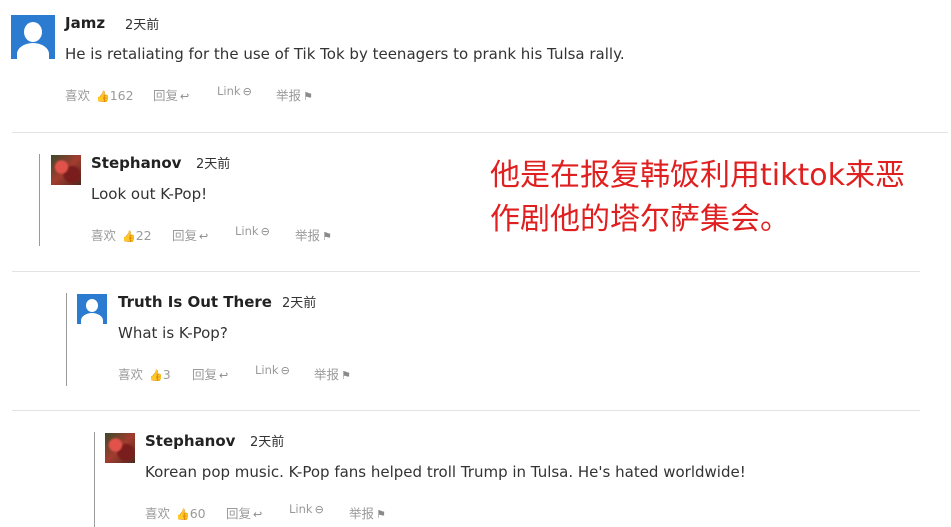  Describe the element at coordinates (197, 513) in the screenshot. I see `like-count: 60` at that location.